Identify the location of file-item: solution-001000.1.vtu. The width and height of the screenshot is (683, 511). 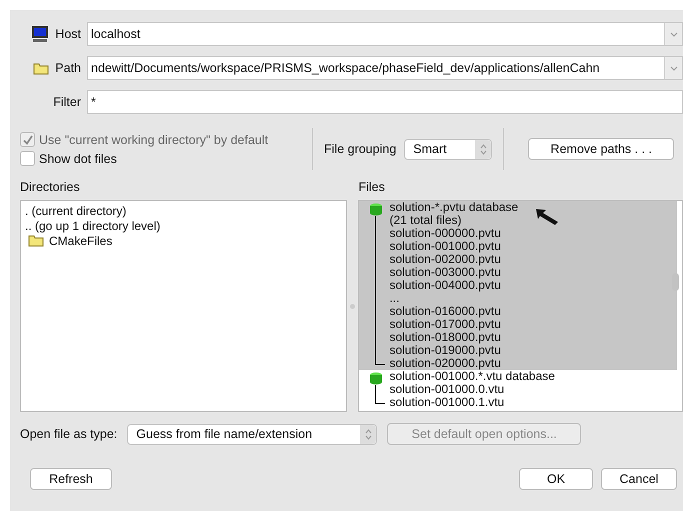
(447, 402).